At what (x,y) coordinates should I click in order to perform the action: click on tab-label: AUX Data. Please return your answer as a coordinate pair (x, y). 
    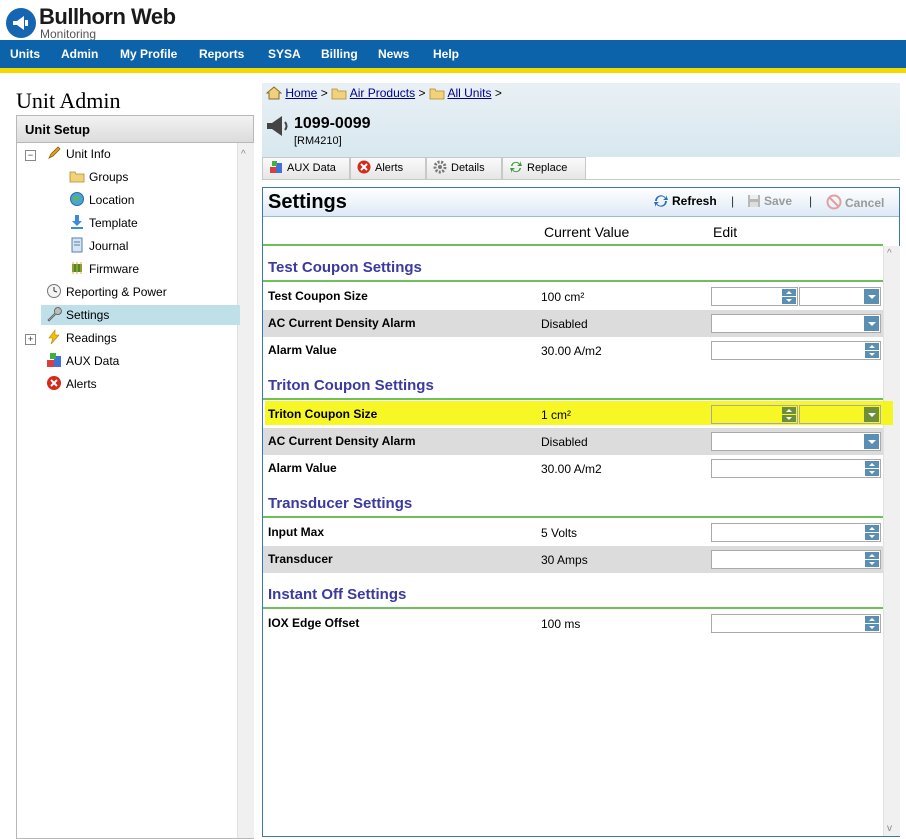
    Looking at the image, I should click on (311, 168).